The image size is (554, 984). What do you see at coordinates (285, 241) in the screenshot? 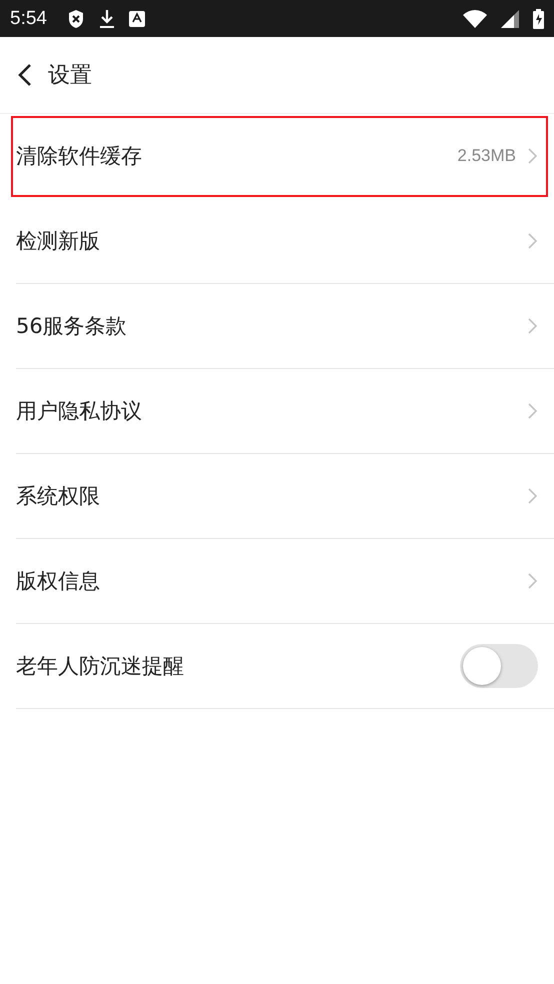
I see `settings-row: 检测新版` at bounding box center [285, 241].